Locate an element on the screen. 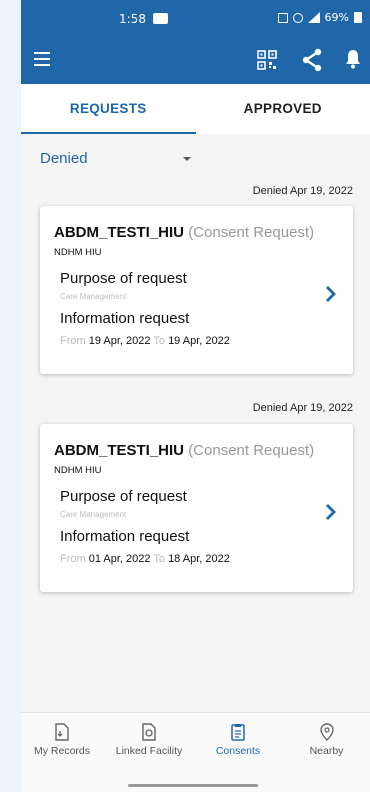 The width and height of the screenshot is (370, 792). status-right: 69% is located at coordinates (319, 17).